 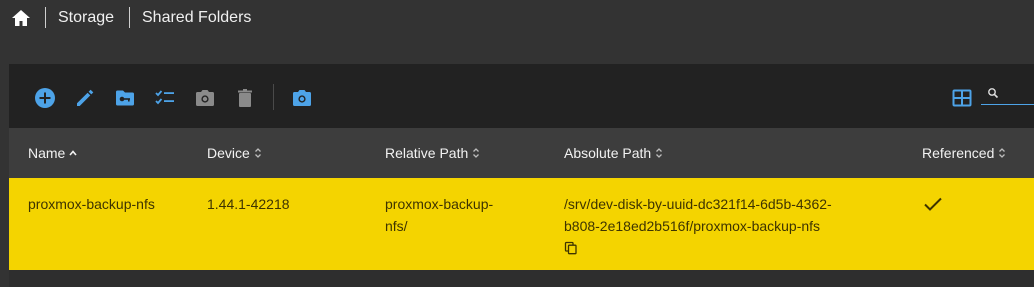 What do you see at coordinates (962, 98) in the screenshot?
I see `grid-view-icon` at bounding box center [962, 98].